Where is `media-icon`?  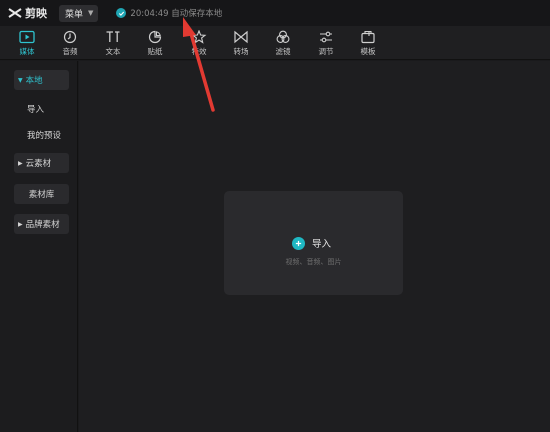 media-icon is located at coordinates (27, 37).